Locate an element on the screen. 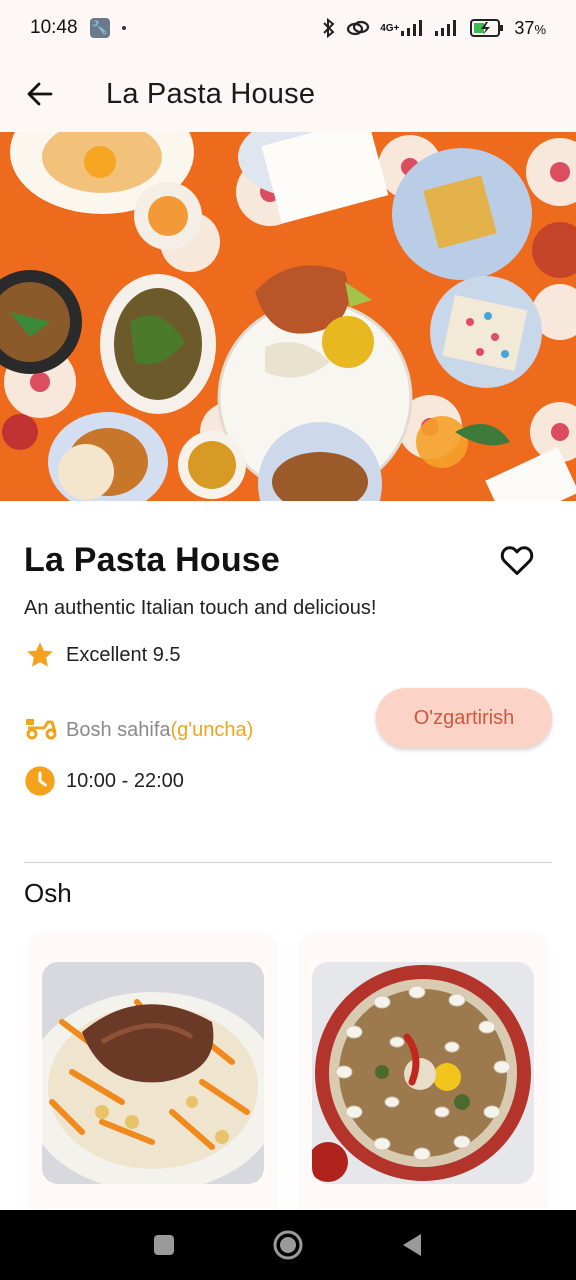 The height and width of the screenshot is (1280, 576). signal-4g-icon: 4G+ is located at coordinates (402, 28).